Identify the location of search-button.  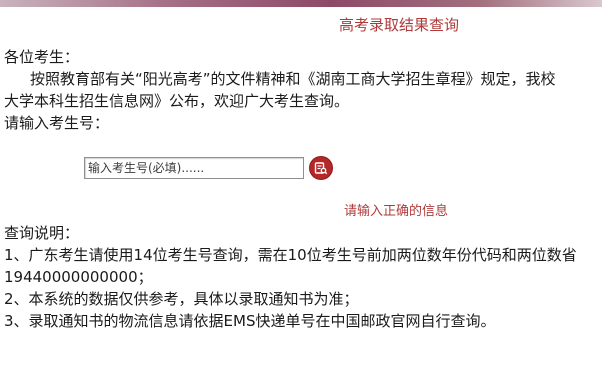
(321, 168).